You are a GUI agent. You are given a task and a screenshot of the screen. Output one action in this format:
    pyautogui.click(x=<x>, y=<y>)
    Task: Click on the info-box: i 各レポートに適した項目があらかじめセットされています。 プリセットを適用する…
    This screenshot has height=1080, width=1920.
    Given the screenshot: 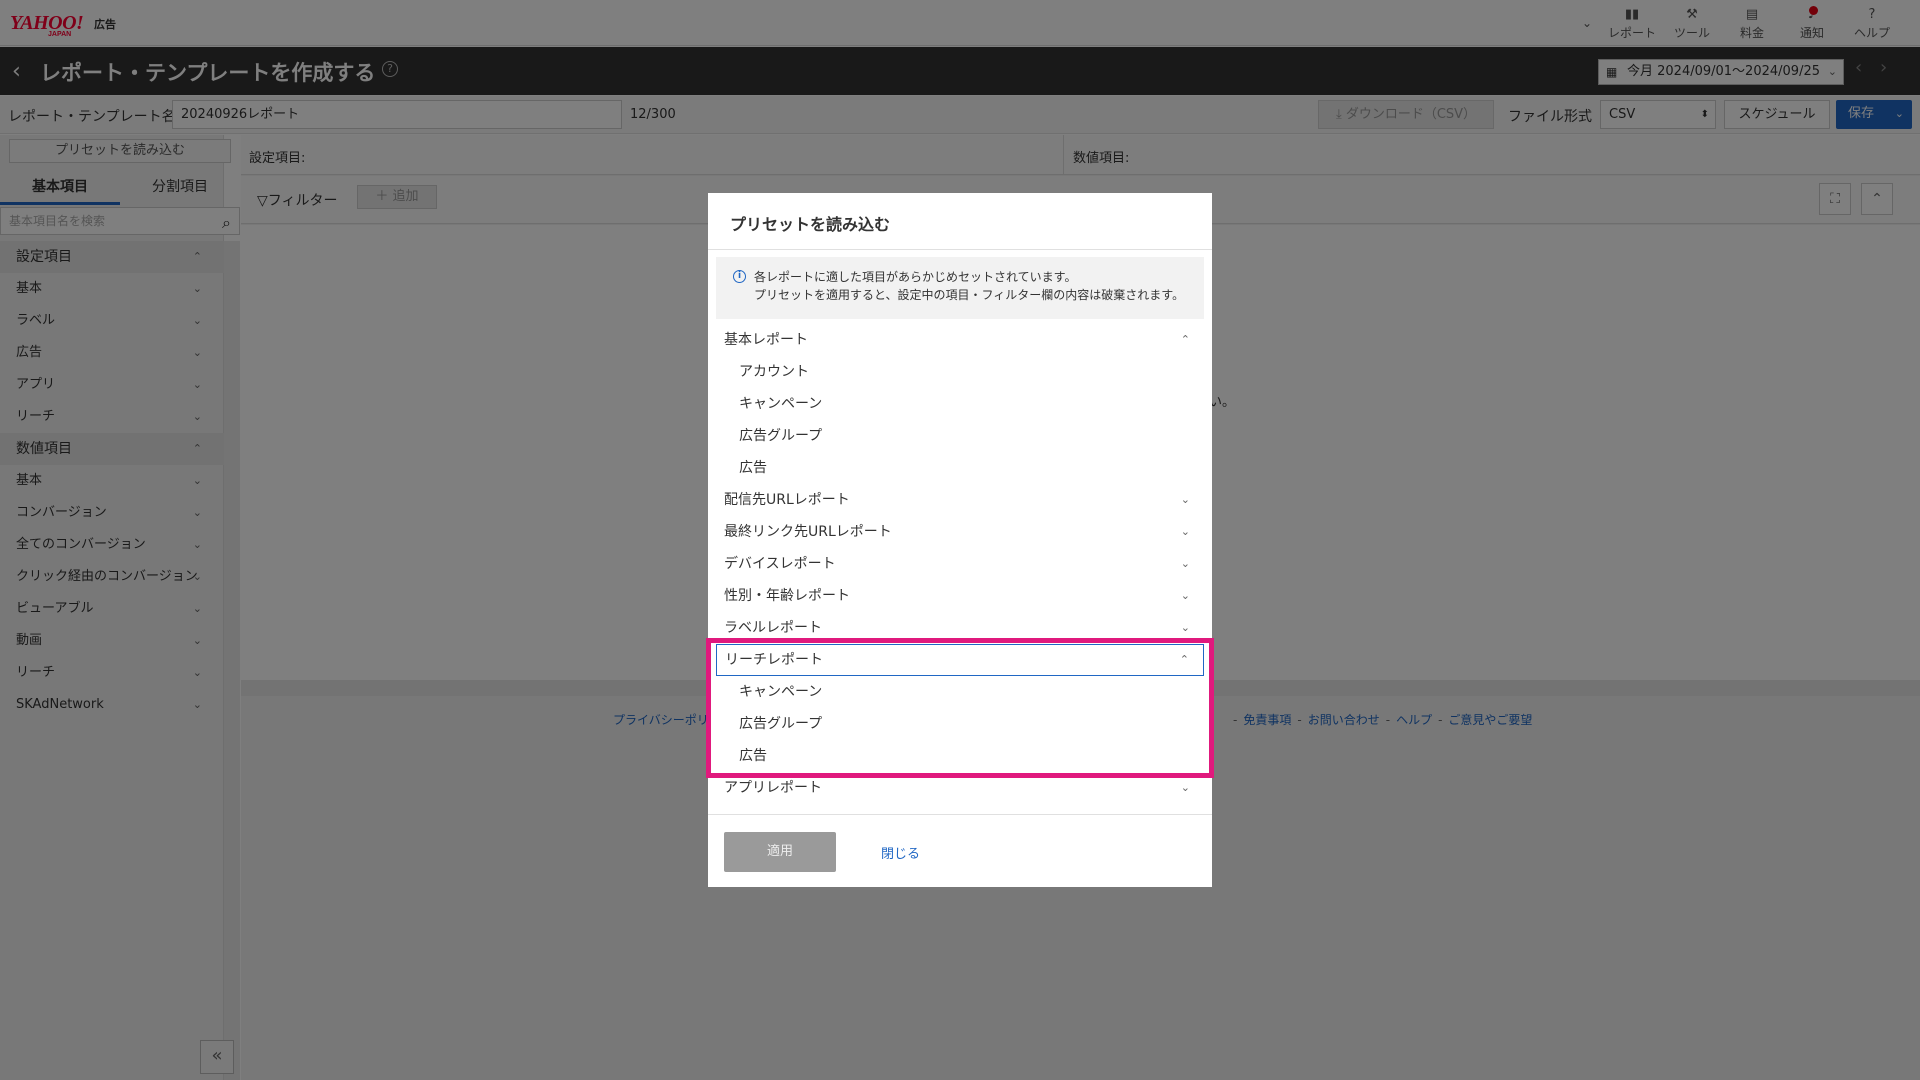 What is the action you would take?
    pyautogui.click(x=960, y=288)
    